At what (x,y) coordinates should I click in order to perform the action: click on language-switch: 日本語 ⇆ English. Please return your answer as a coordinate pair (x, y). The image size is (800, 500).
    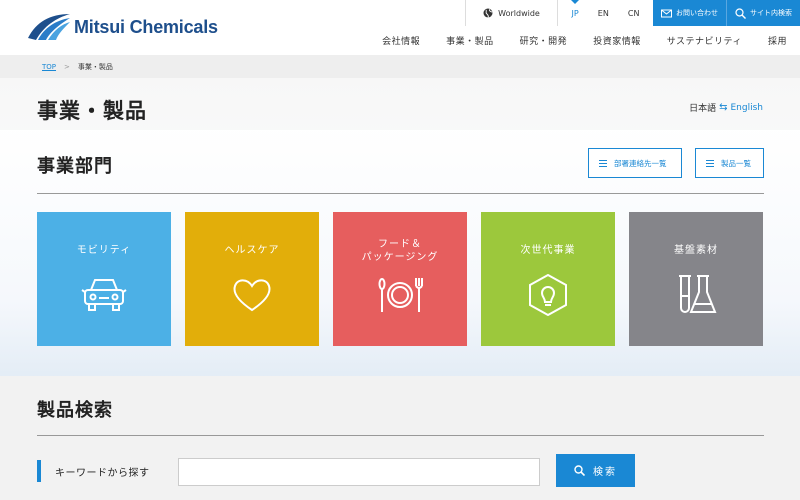
    Looking at the image, I should click on (726, 107).